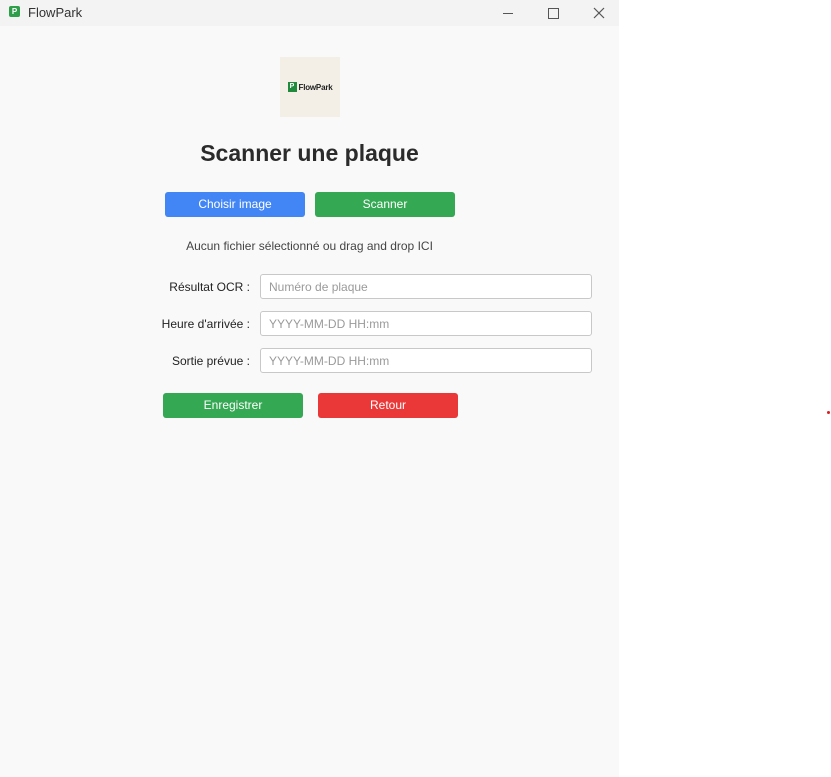  What do you see at coordinates (309, 153) in the screenshot?
I see `page-title: Scanner une plaque` at bounding box center [309, 153].